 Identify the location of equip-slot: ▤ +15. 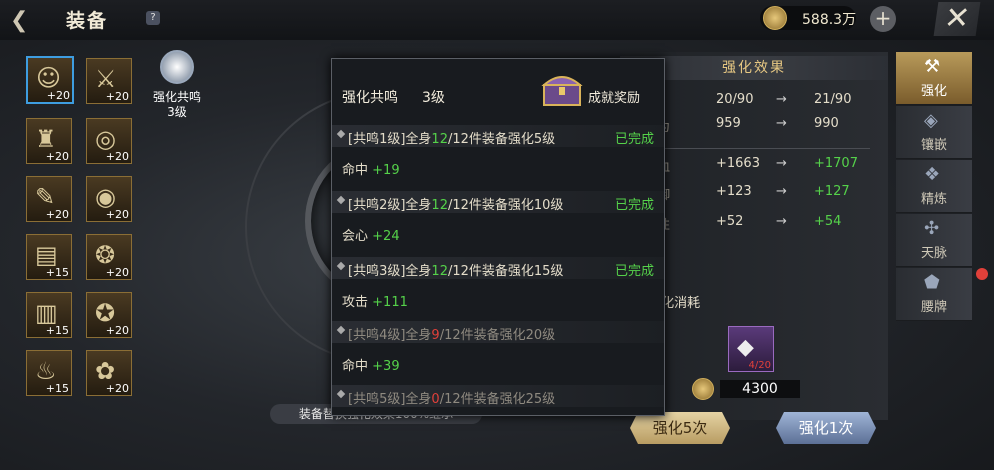
(49, 257).